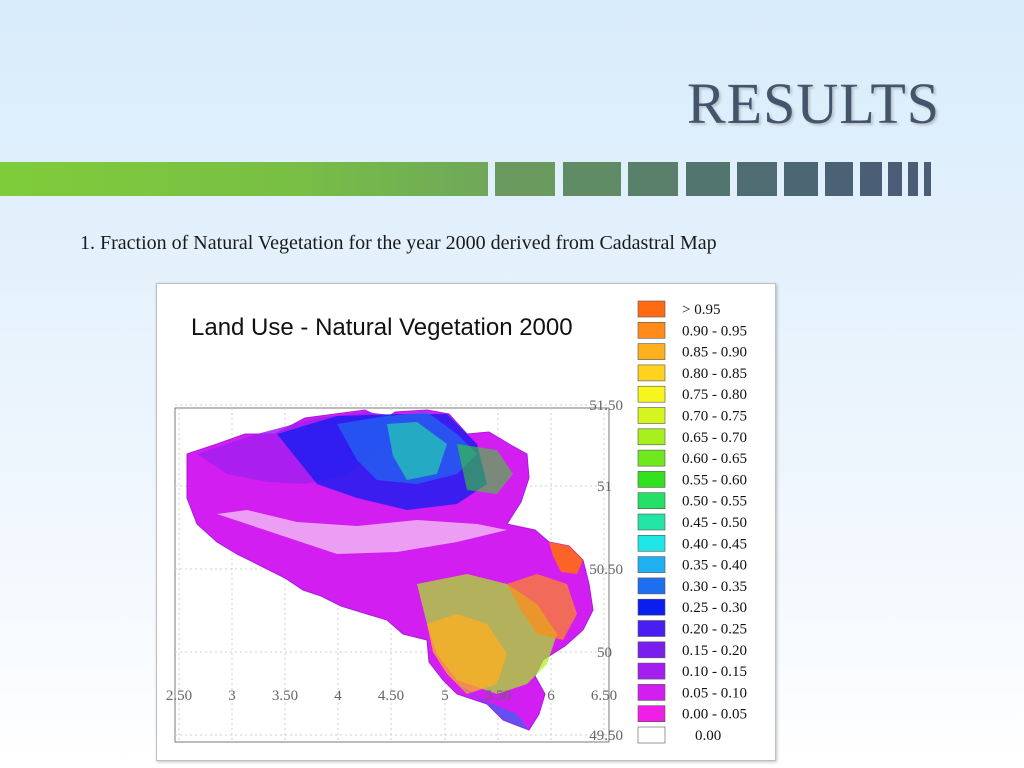 This screenshot has height=768, width=1024. I want to click on y-tick-label: 50.50, so click(606, 570).